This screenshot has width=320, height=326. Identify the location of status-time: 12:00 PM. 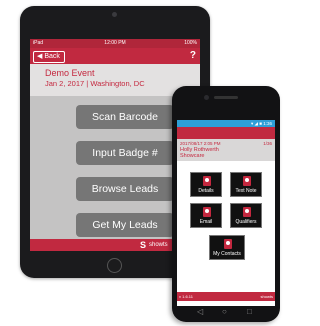
(115, 43).